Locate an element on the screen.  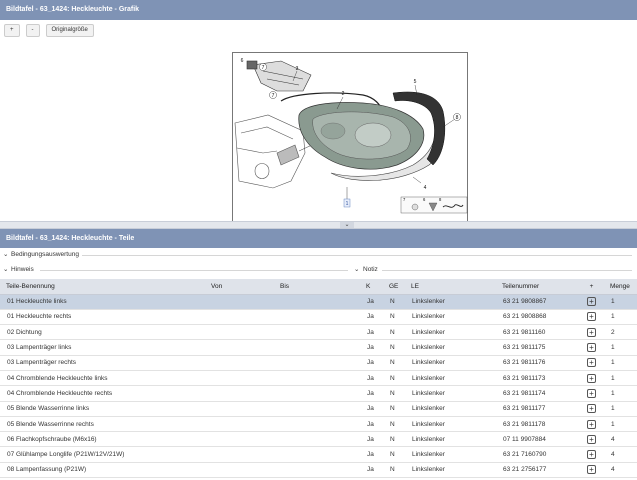
table-row: 02 Dichtung Ja N Linkslenker 63 21 9811160 +2 is located at coordinates (318, 332).